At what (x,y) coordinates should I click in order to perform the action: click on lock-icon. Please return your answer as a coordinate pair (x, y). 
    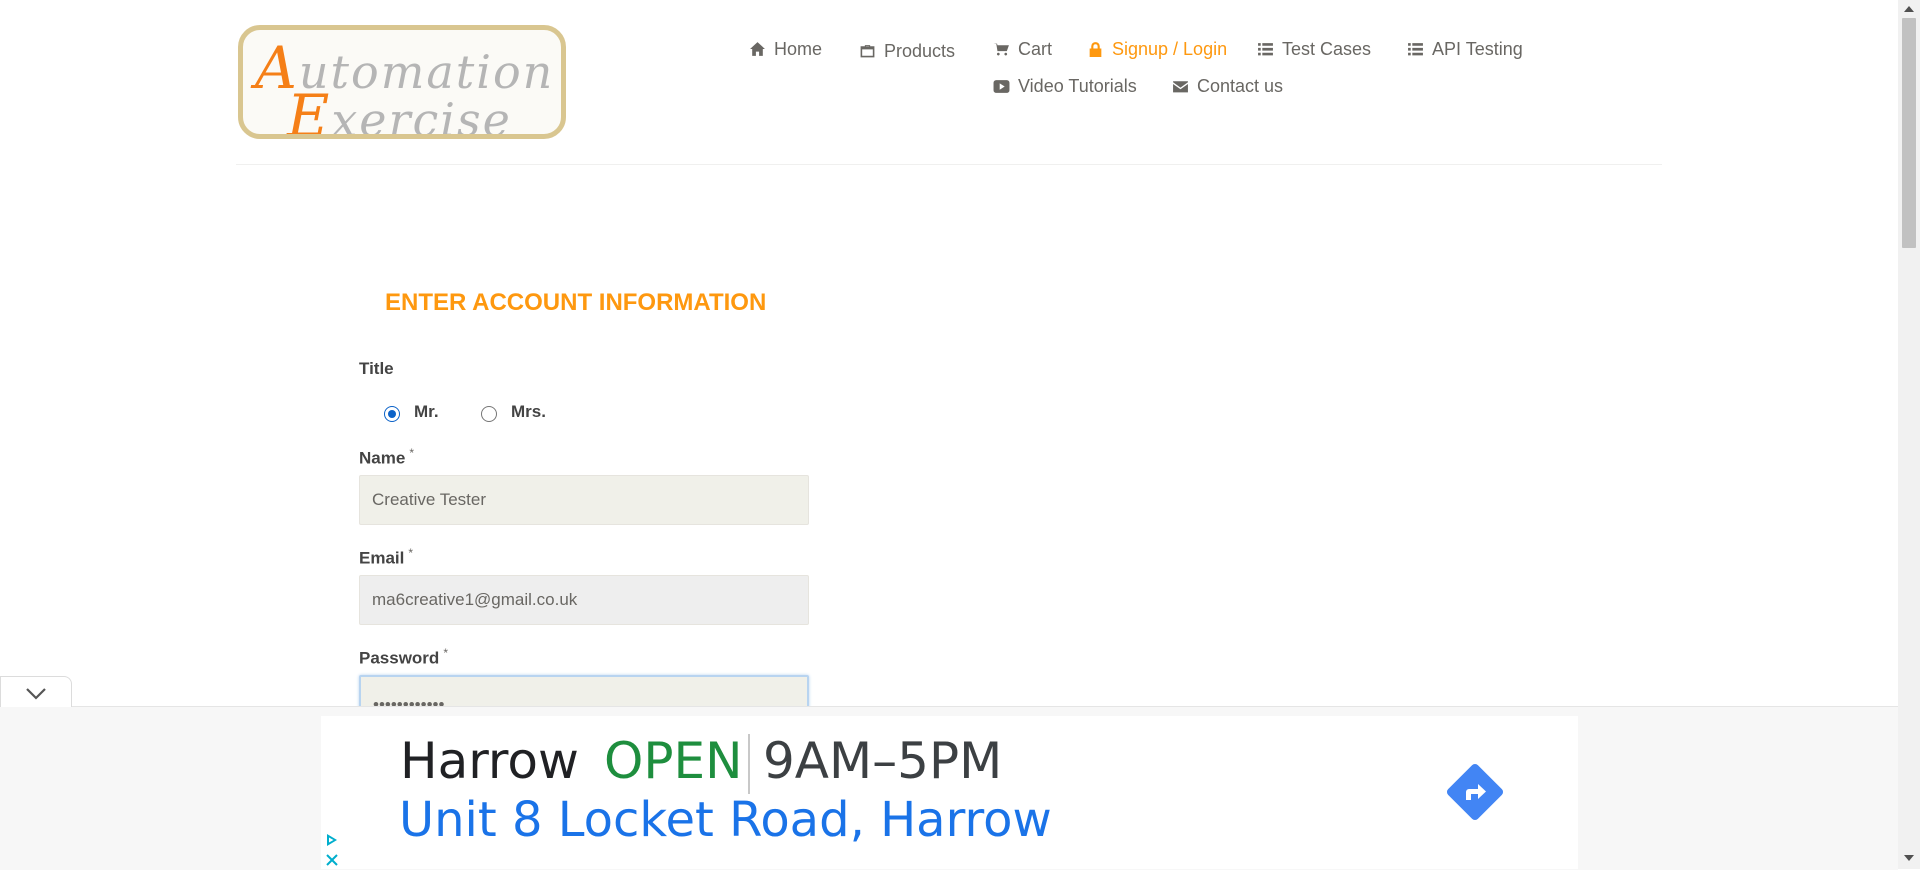
    Looking at the image, I should click on (1095, 49).